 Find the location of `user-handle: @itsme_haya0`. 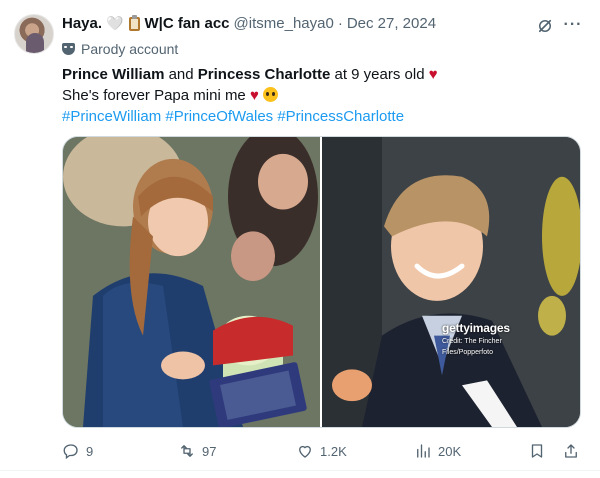

user-handle: @itsme_haya0 is located at coordinates (284, 23).